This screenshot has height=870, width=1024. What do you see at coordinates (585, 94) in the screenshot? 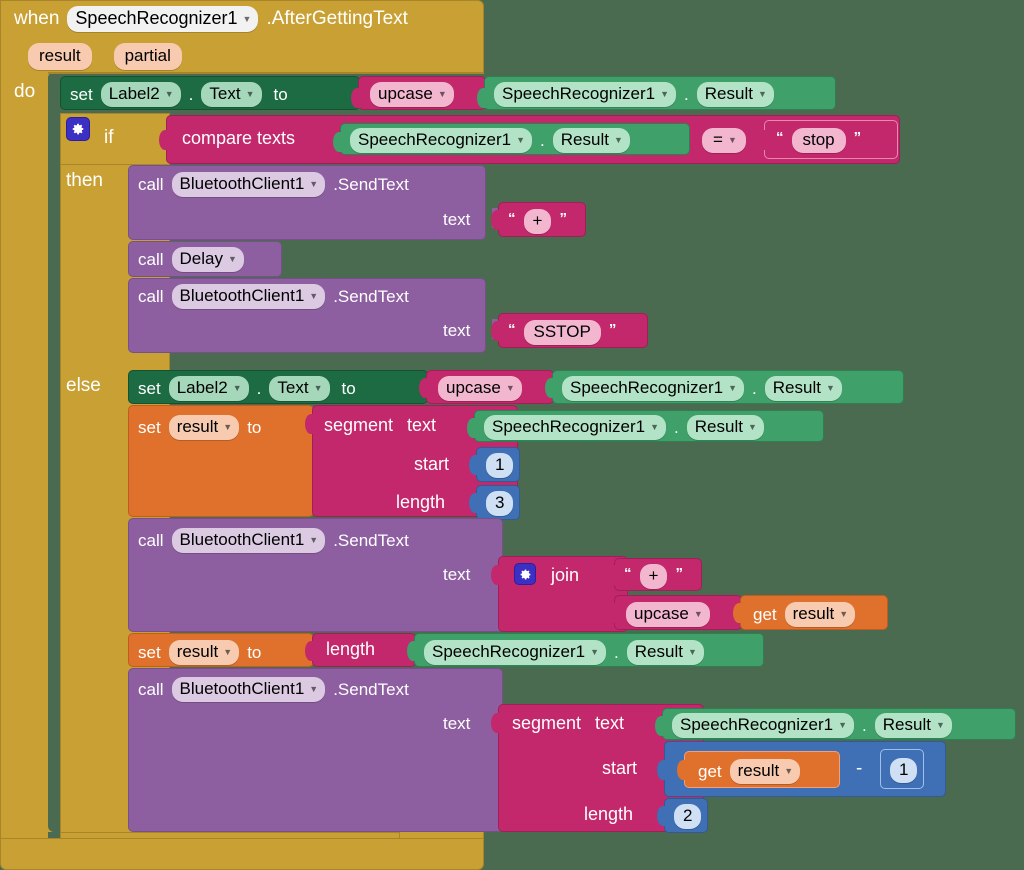
I see `getter-component-dropdown-1: SpeechRecognizer1 ▼` at bounding box center [585, 94].